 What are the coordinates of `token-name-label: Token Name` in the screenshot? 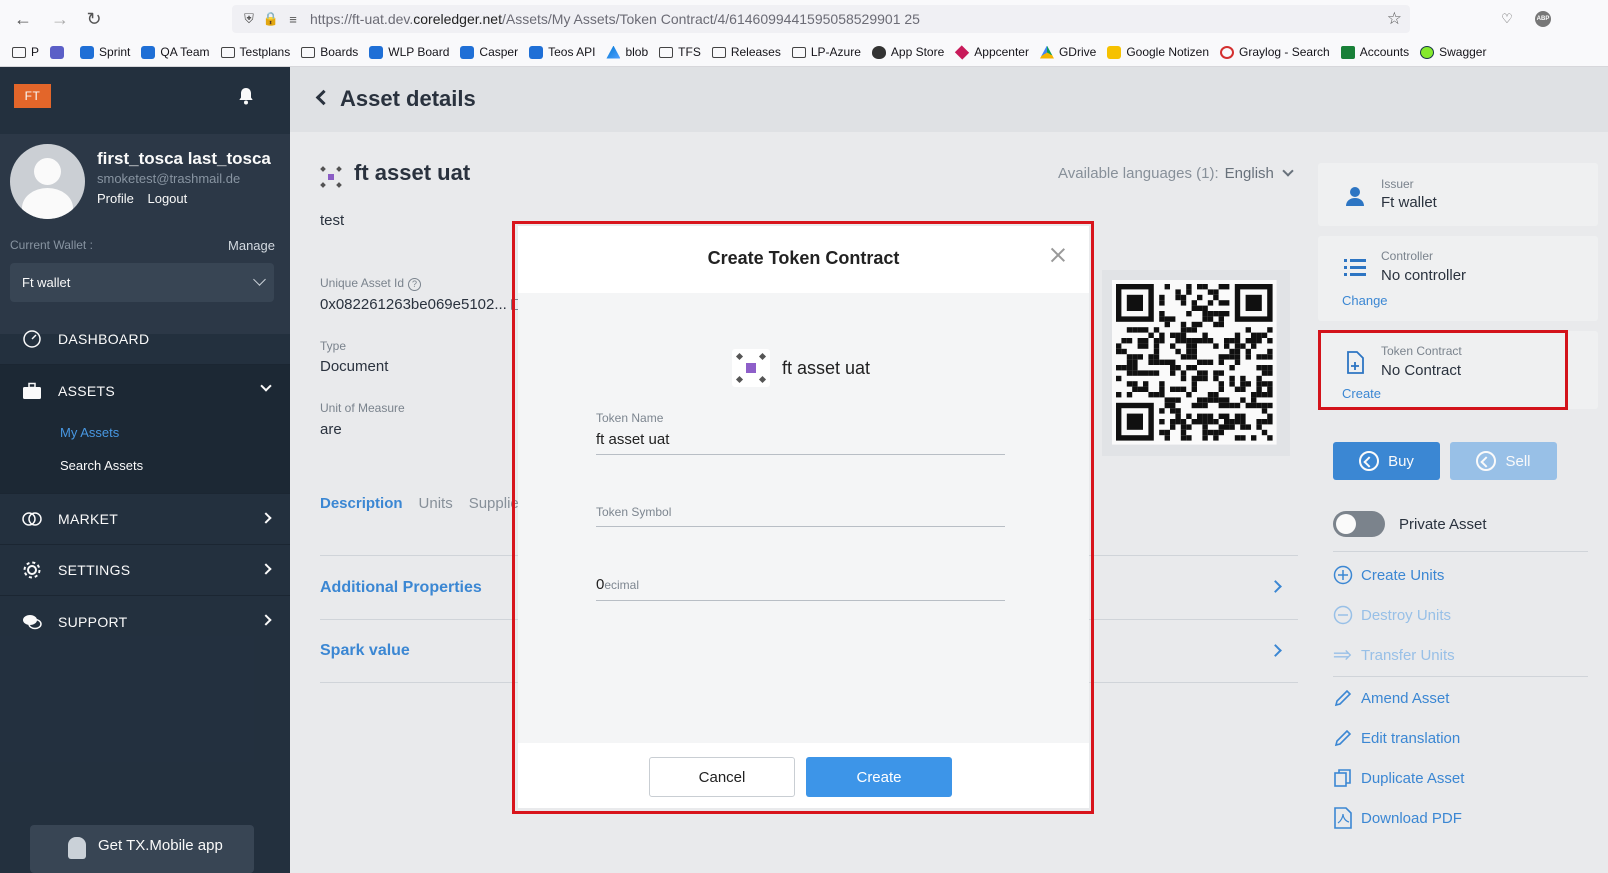 It's located at (630, 418).